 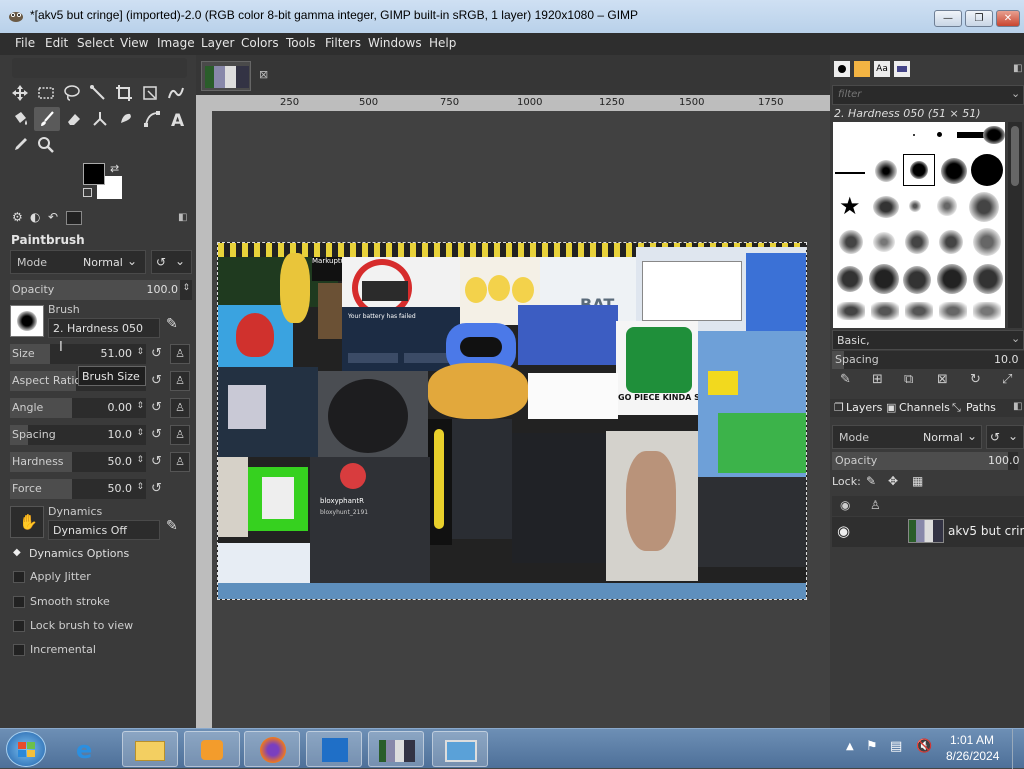 I want to click on image-tab-thumbnail, so click(x=226, y=76).